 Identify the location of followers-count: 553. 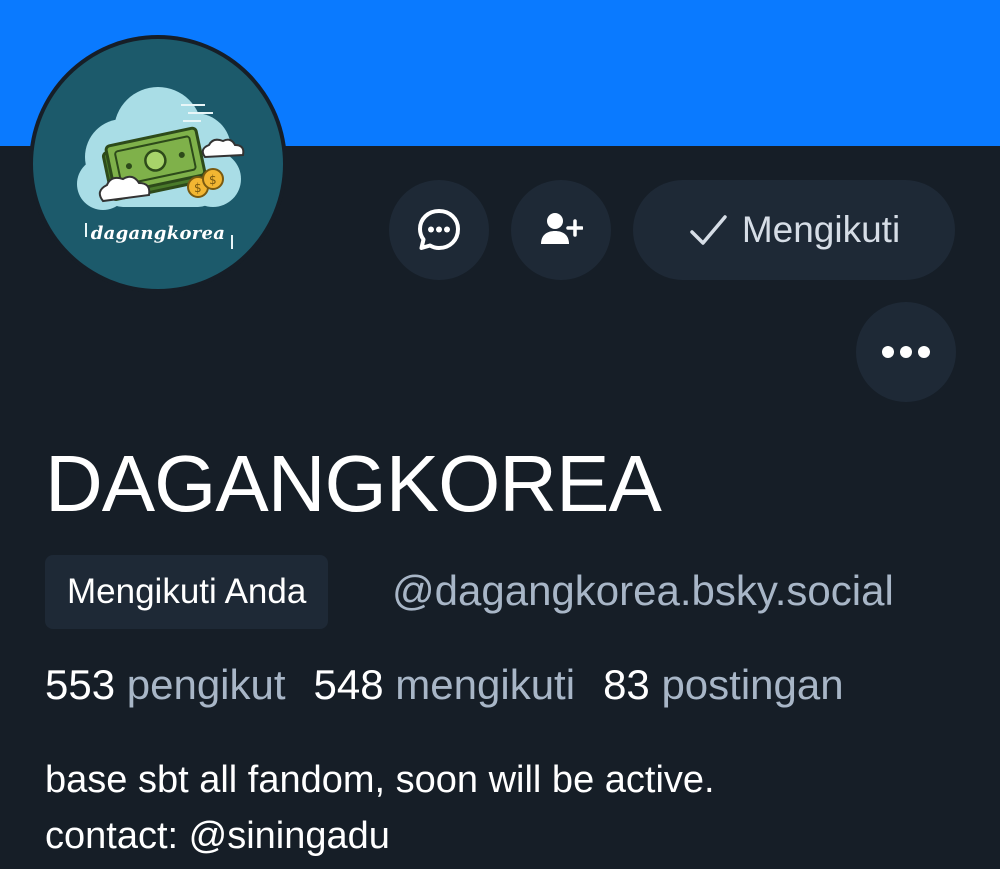
(80, 684).